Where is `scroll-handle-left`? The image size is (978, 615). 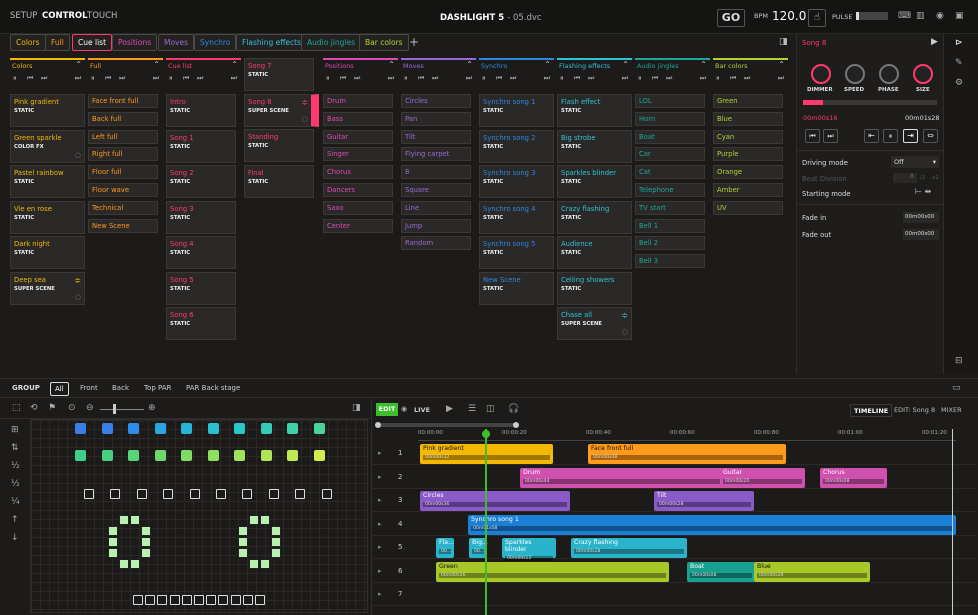
scroll-handle-left is located at coordinates (378, 425).